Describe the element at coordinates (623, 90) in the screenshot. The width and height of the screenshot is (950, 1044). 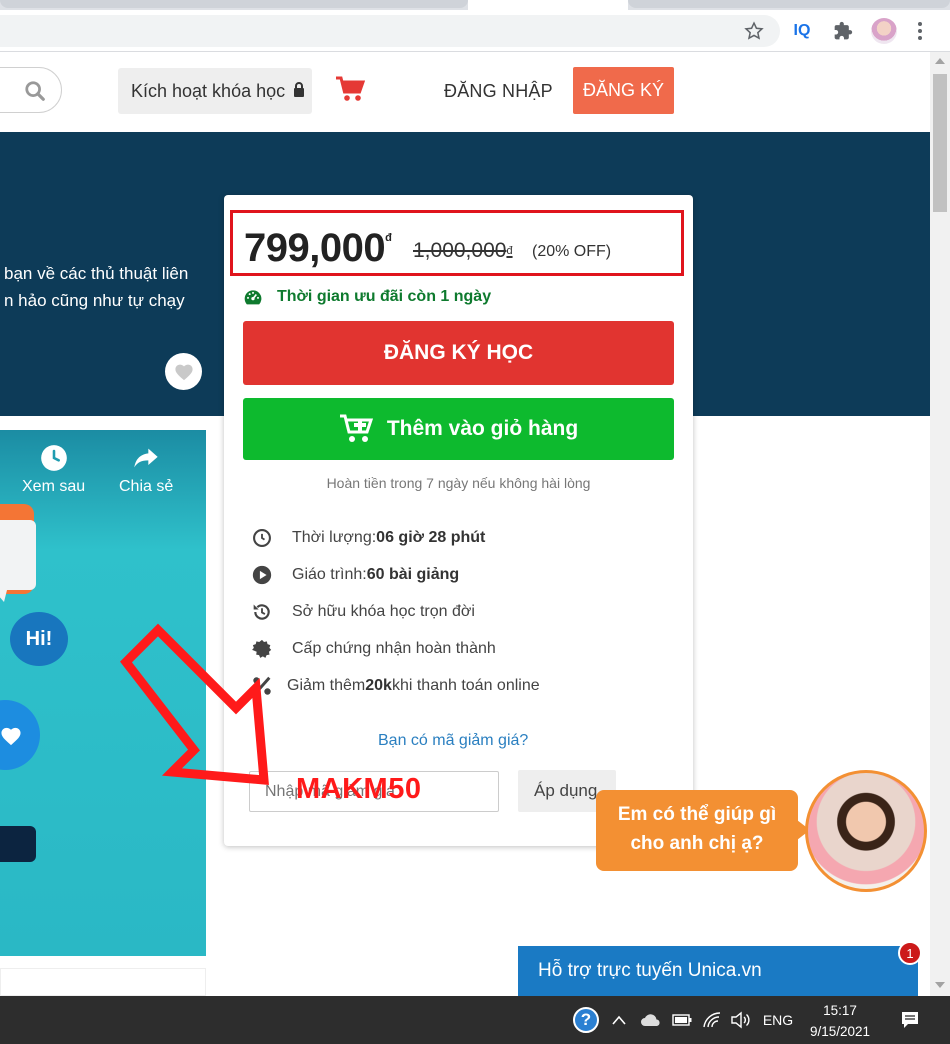
I see `signup-button: ĐĂNG KÝ` at that location.